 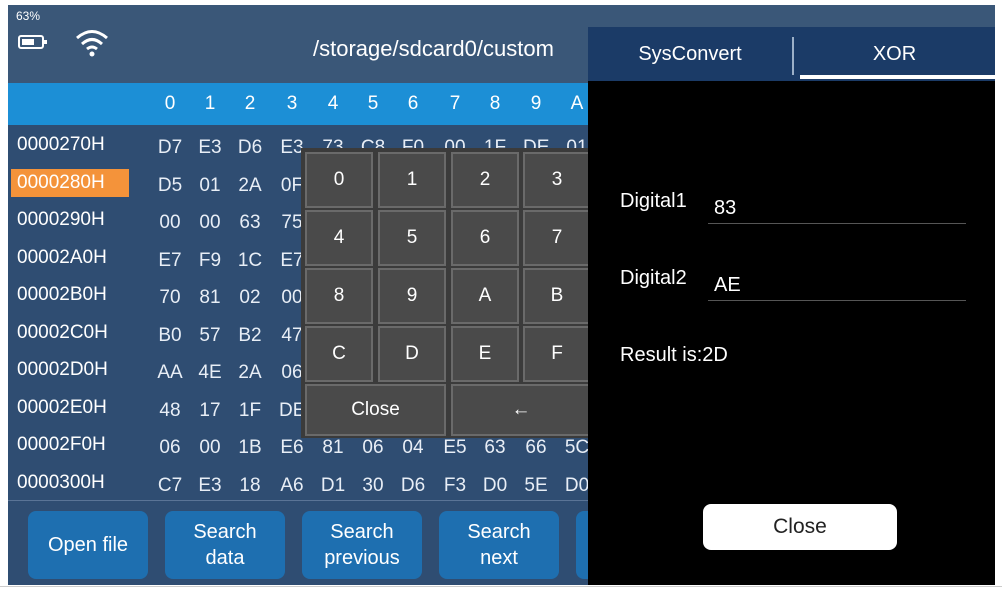 What do you see at coordinates (250, 261) in the screenshot?
I see `hex-byte: 1C` at bounding box center [250, 261].